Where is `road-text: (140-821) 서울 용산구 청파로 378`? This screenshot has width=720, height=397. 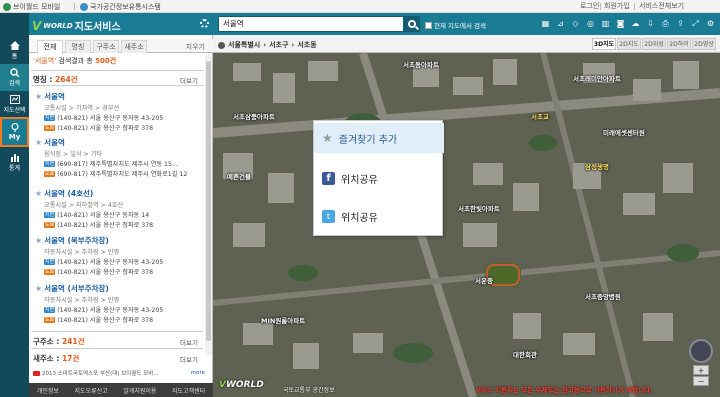 road-text: (140-821) 서울 용산구 청파로 378 is located at coordinates (105, 320).